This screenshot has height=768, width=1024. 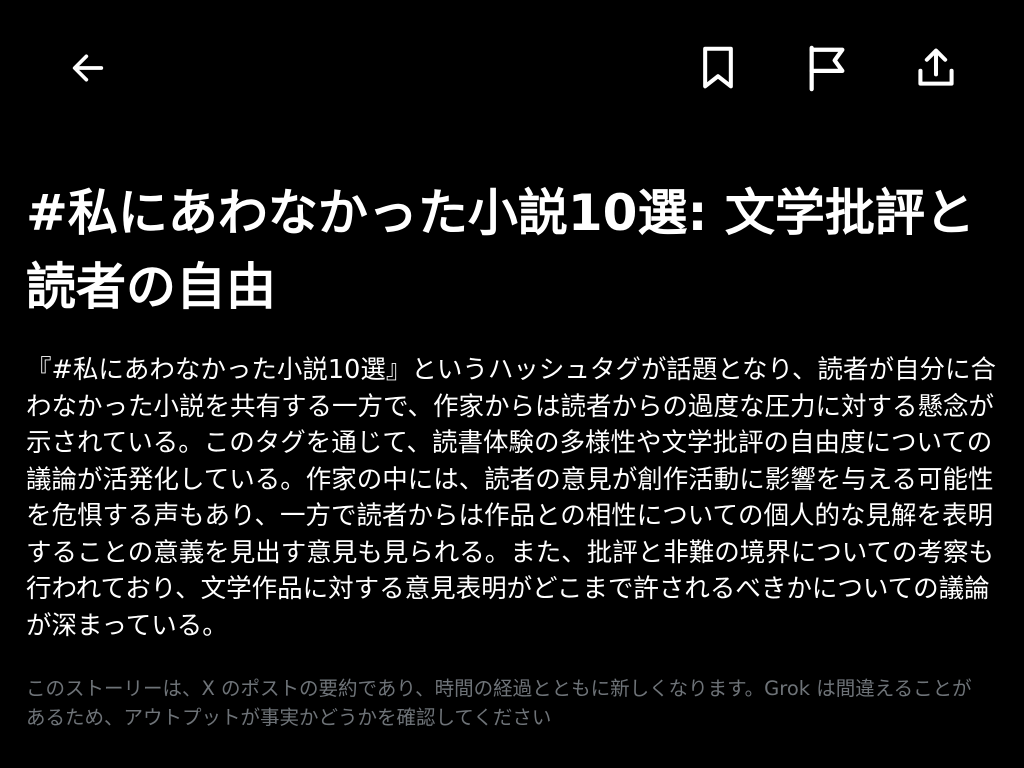 I want to click on flag-icon, so click(x=827, y=68).